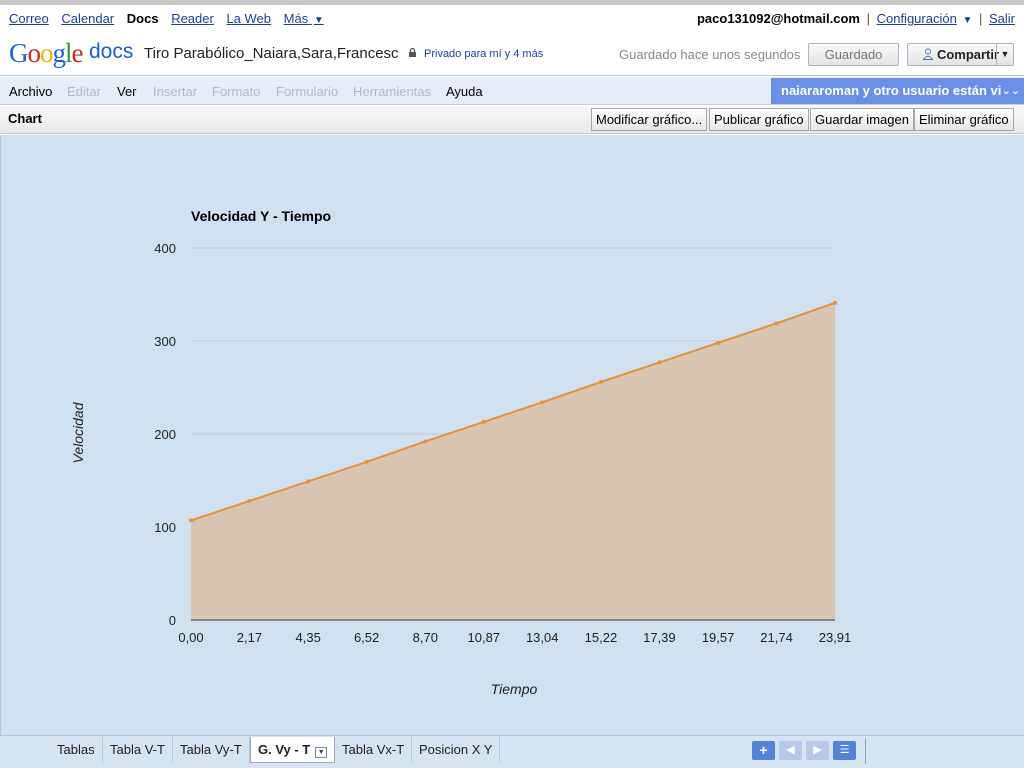 The image size is (1024, 768). What do you see at coordinates (248, 18) in the screenshot?
I see `nav-link-la-web: La Web` at bounding box center [248, 18].